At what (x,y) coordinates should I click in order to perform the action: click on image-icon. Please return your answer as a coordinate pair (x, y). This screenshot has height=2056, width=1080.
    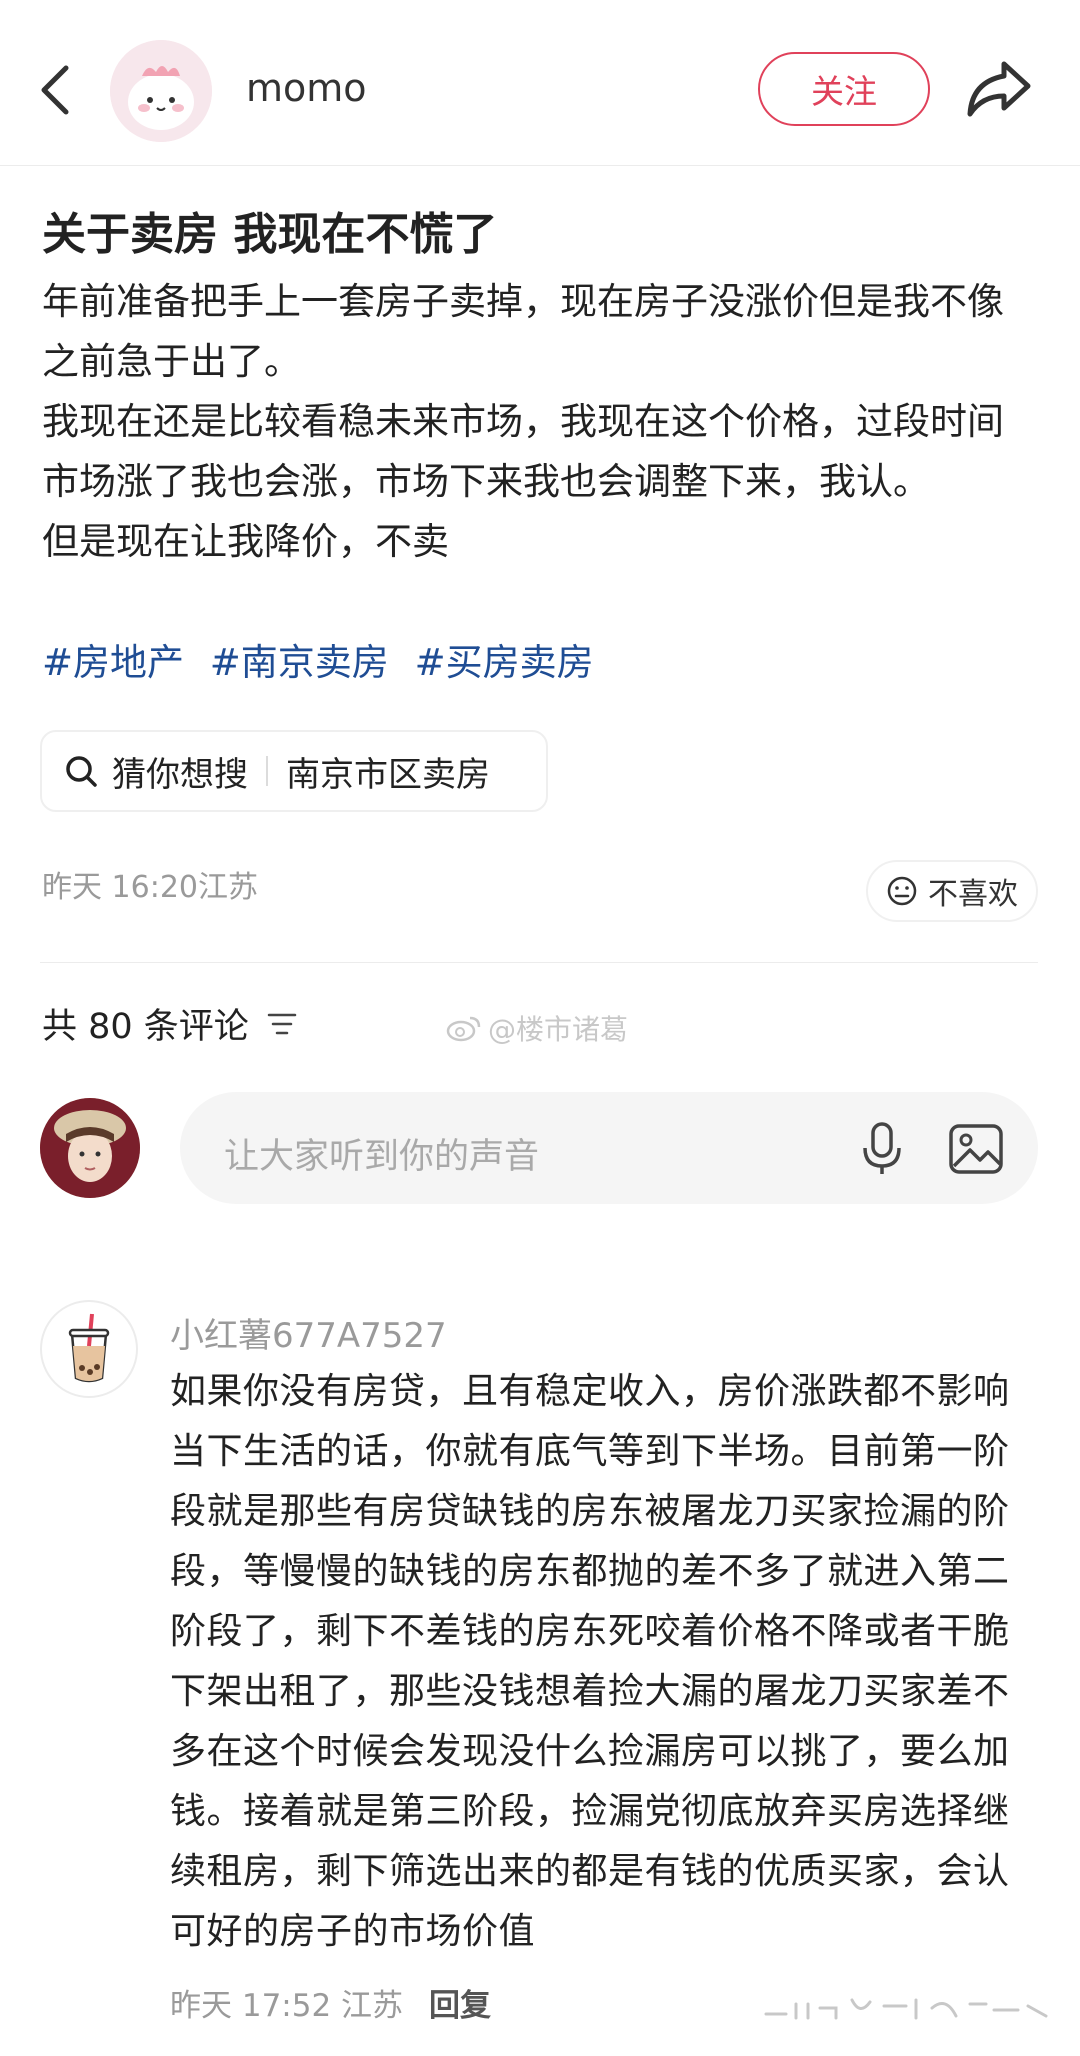
    Looking at the image, I should click on (976, 1149).